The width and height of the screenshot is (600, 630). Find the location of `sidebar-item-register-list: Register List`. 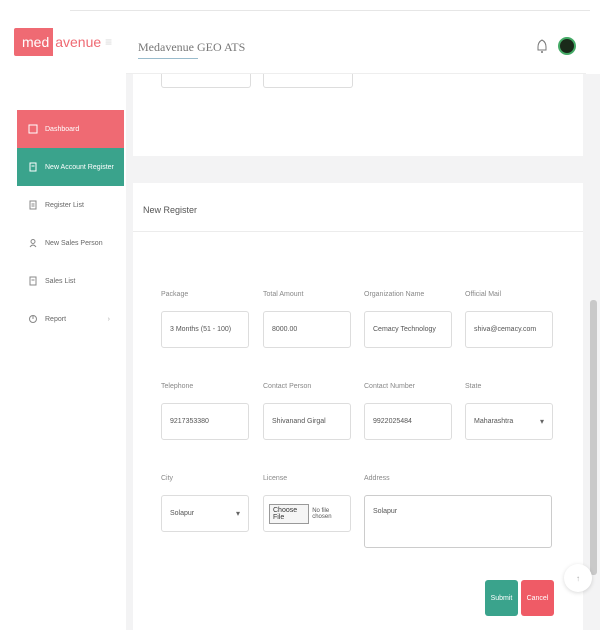

sidebar-item-register-list: Register List is located at coordinates (70, 205).